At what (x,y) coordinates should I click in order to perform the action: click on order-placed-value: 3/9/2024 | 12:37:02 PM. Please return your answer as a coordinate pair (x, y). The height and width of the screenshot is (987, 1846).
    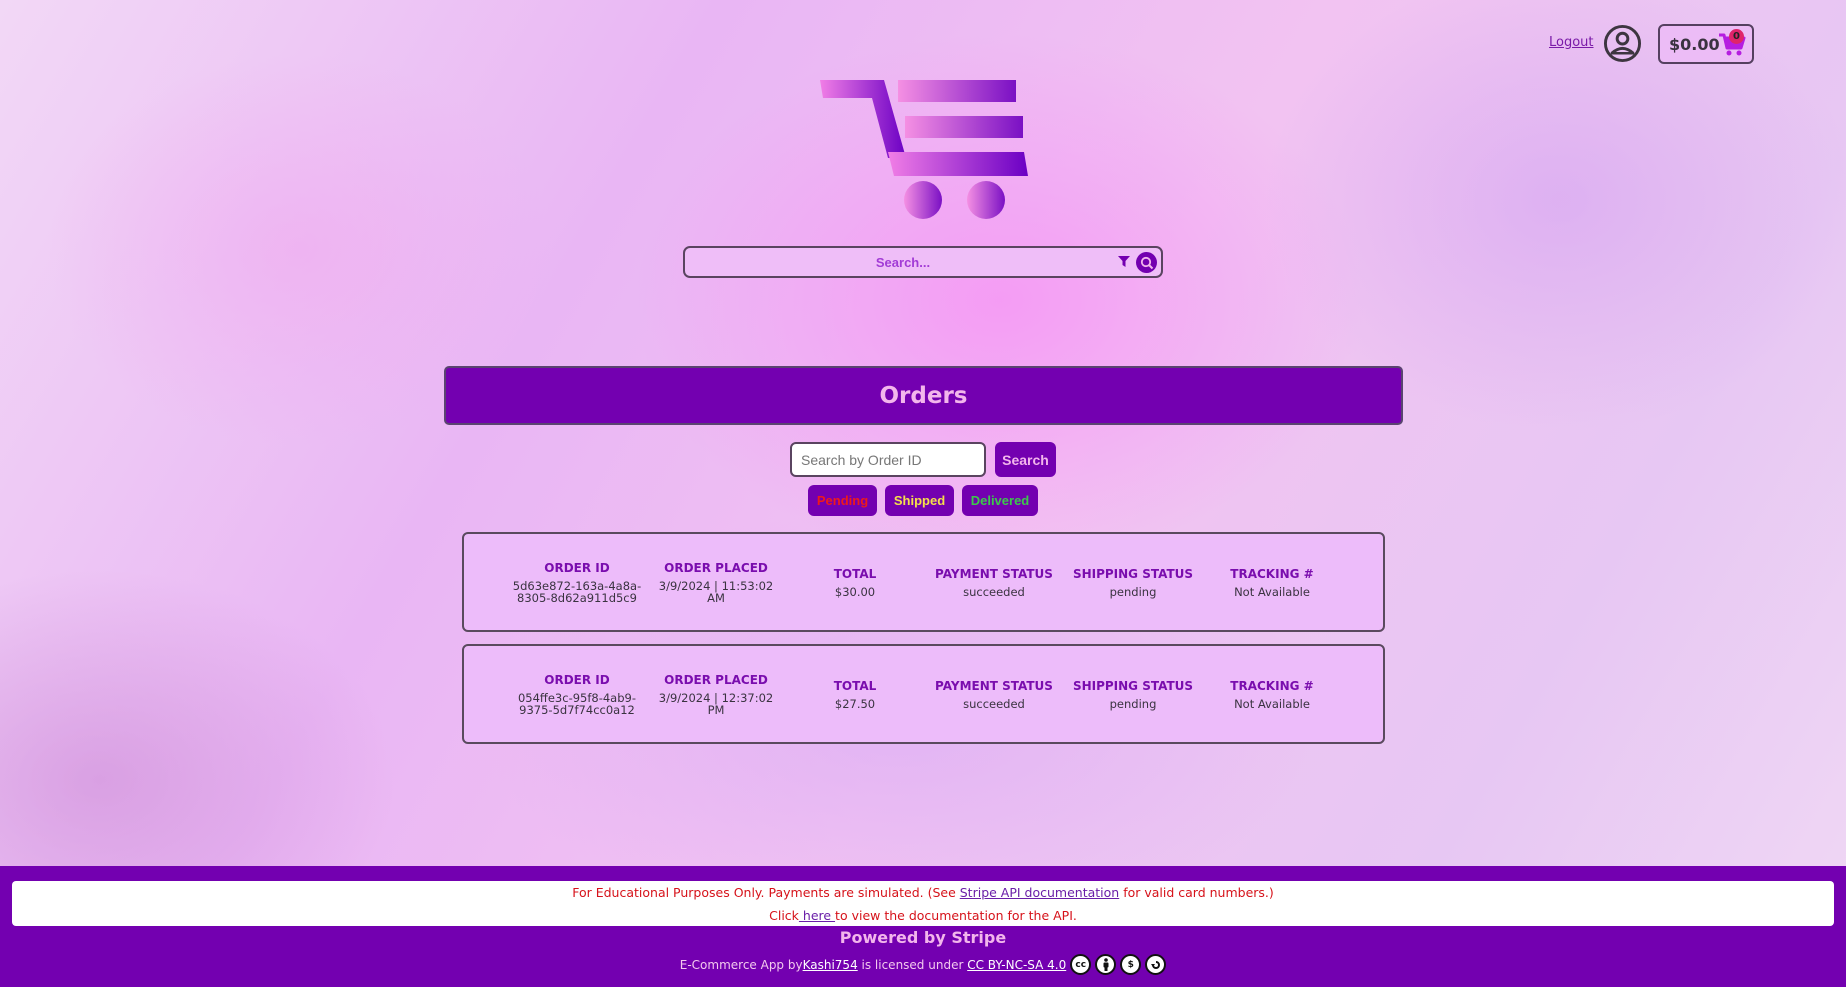
    Looking at the image, I should click on (716, 704).